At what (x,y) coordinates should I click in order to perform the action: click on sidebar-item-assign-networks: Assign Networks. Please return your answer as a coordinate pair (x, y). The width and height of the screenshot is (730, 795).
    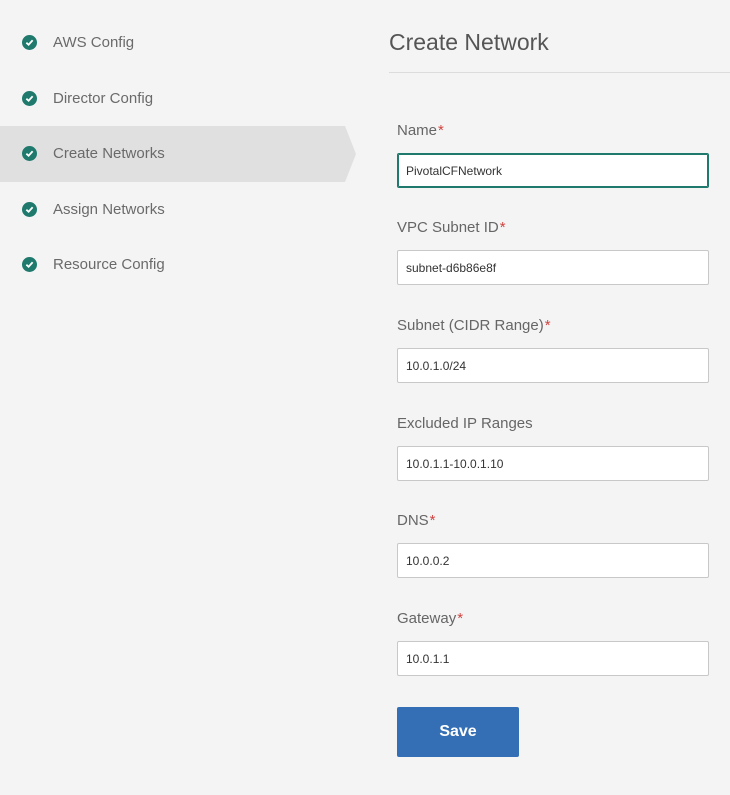
    Looking at the image, I should click on (180, 210).